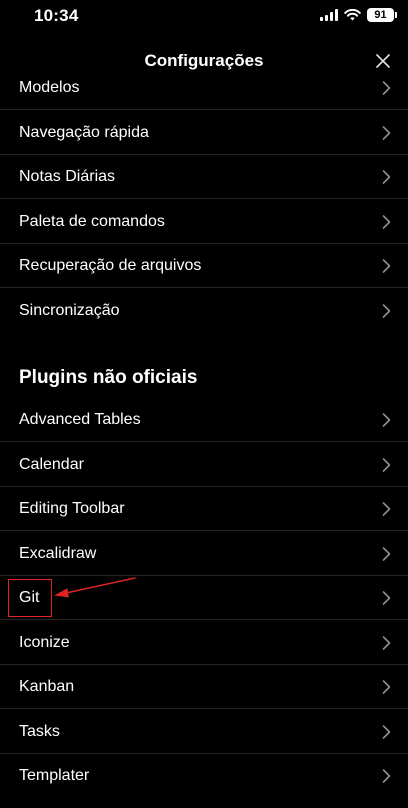  Describe the element at coordinates (39, 731) in the screenshot. I see `list-item-label: Tasks` at that location.